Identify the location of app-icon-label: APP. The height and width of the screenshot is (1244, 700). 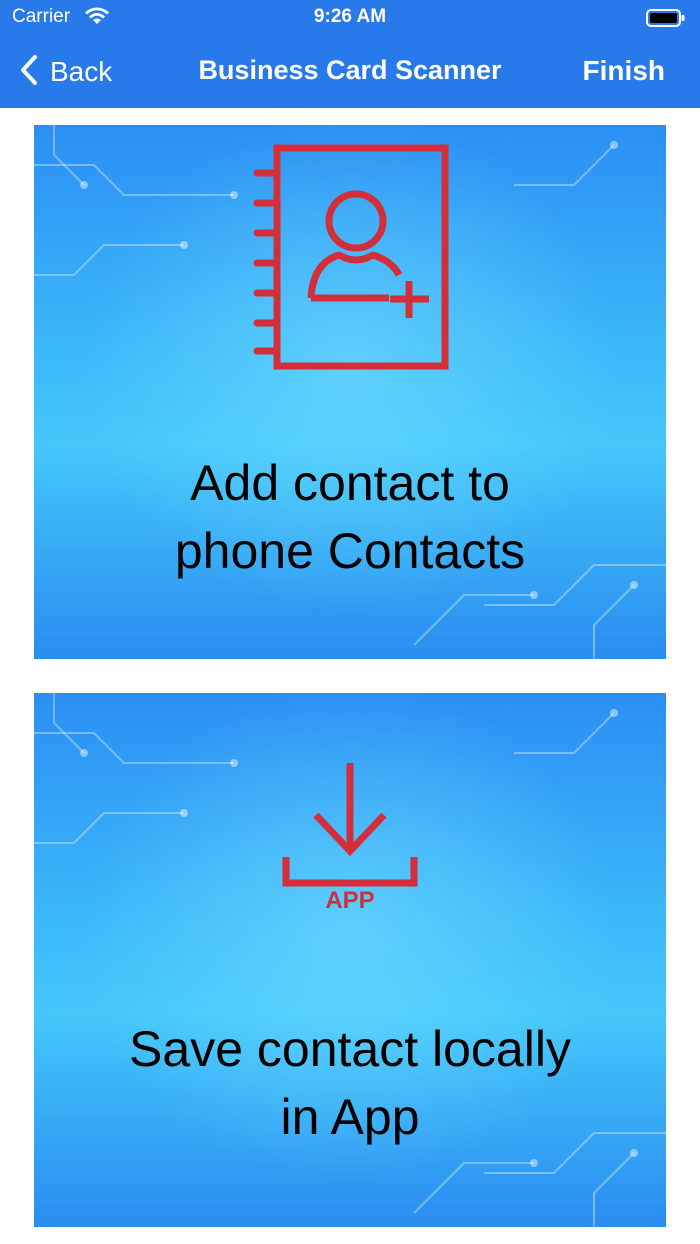
(350, 900).